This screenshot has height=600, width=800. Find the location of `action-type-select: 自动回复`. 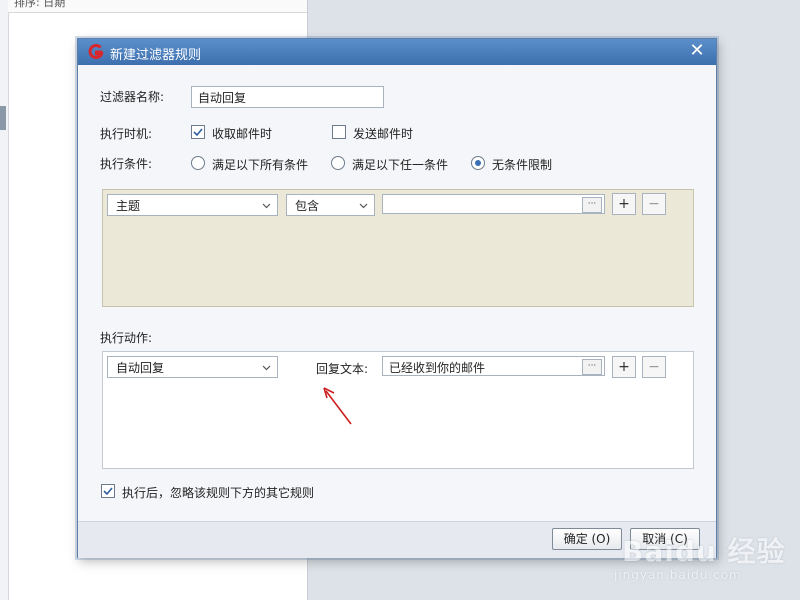

action-type-select: 自动回复 is located at coordinates (192, 367).